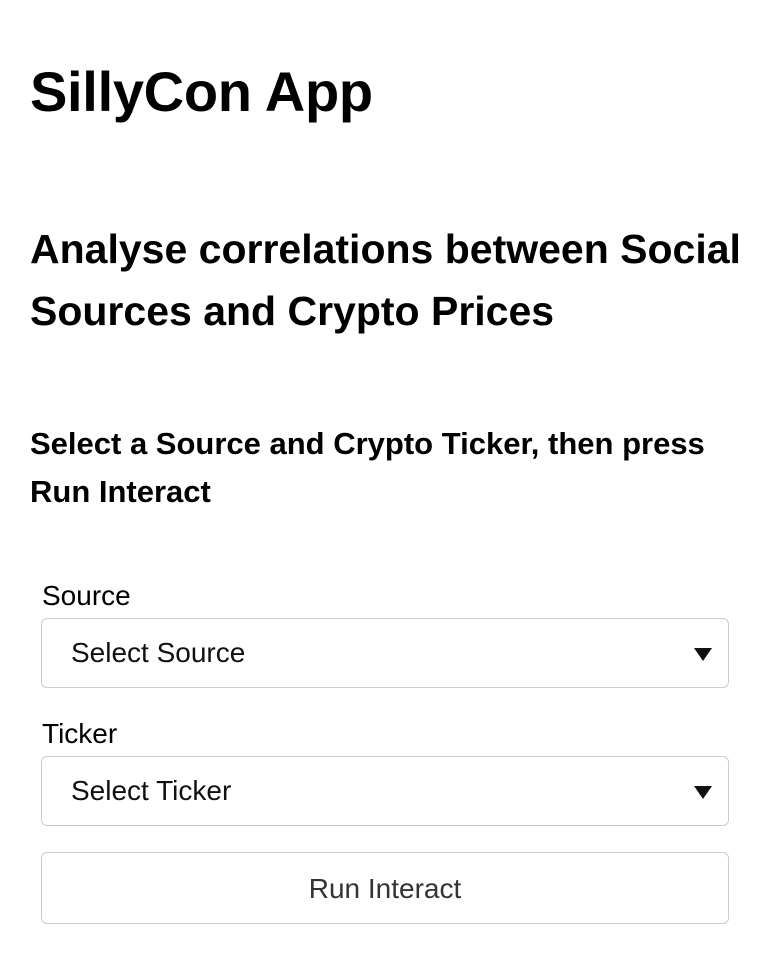  I want to click on source-select-value: Select Source, so click(158, 652).